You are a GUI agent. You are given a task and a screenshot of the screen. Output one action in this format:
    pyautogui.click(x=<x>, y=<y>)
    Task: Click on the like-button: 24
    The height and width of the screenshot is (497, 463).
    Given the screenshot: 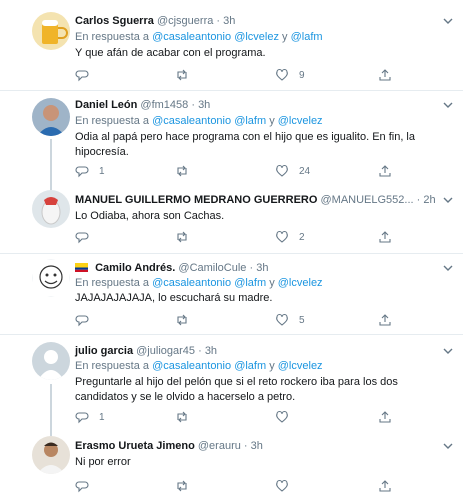 What is the action you would take?
    pyautogui.click(x=292, y=171)
    